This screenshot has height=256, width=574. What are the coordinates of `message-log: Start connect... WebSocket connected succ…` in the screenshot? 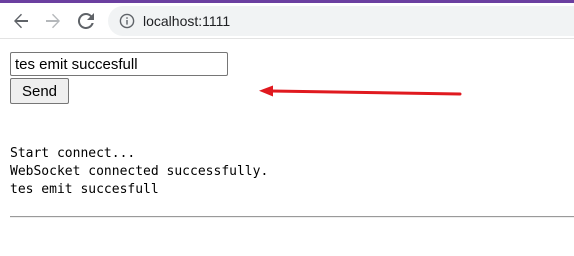 It's located at (139, 172).